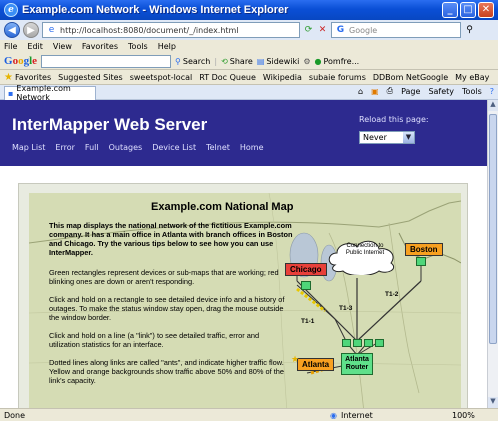  Describe the element at coordinates (260, 61) in the screenshot. I see `sidewiki-icon: ▤` at that location.